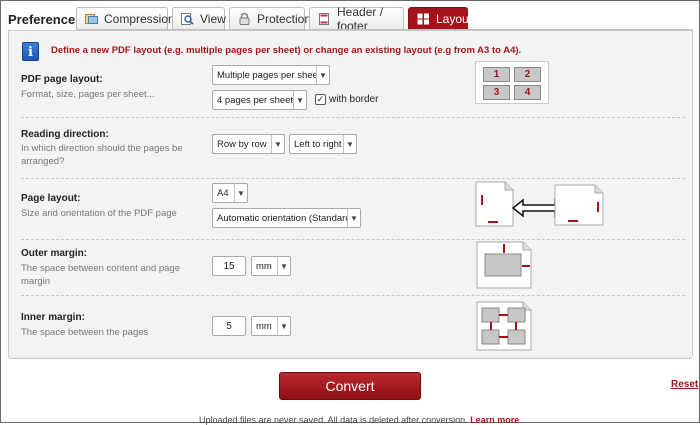  Describe the element at coordinates (53, 317) in the screenshot. I see `inner-margin-title: Inner margin:` at that location.